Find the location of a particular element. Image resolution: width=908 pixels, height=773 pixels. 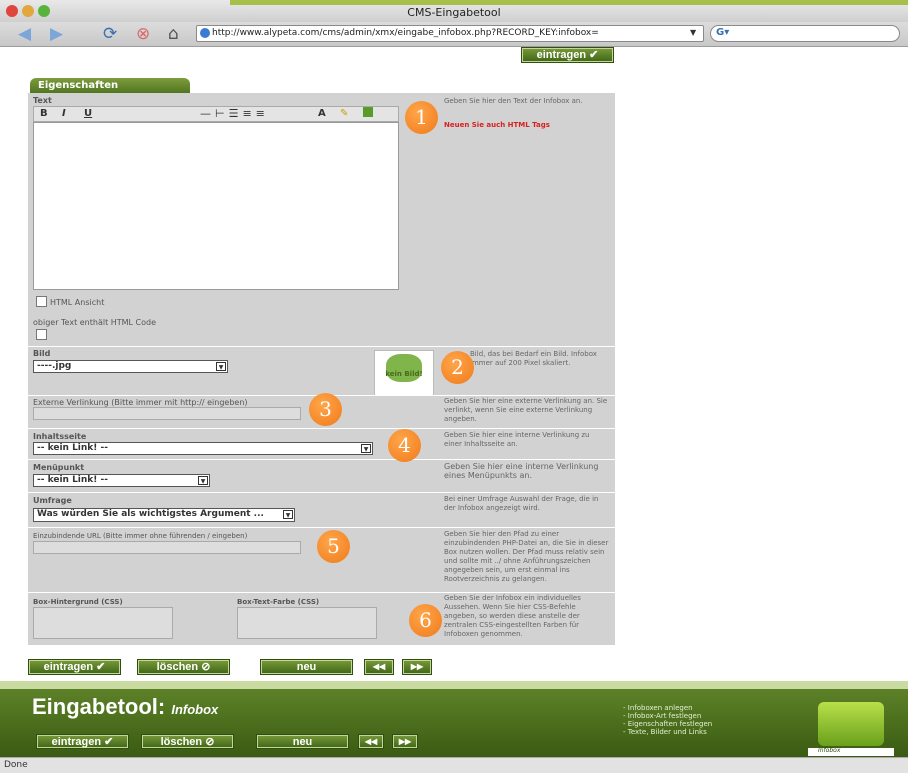

url-dropdown-icon: ▼ is located at coordinates (693, 32).